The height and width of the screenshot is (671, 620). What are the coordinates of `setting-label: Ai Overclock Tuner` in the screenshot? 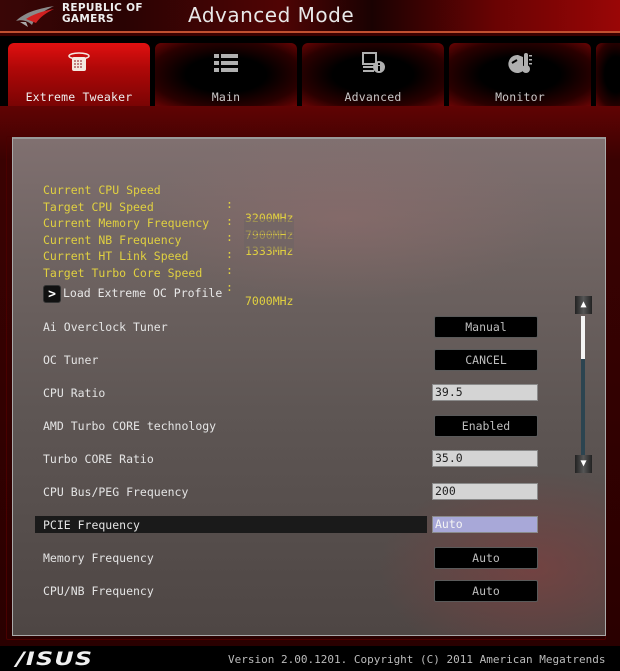 It's located at (105, 327).